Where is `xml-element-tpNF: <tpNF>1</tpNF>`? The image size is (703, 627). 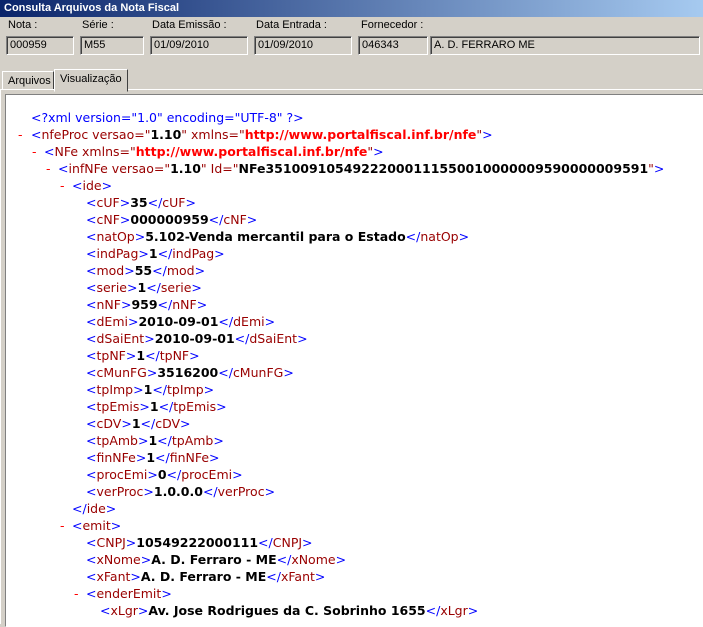
xml-element-tpNF: <tpNF>1</tpNF> is located at coordinates (143, 355).